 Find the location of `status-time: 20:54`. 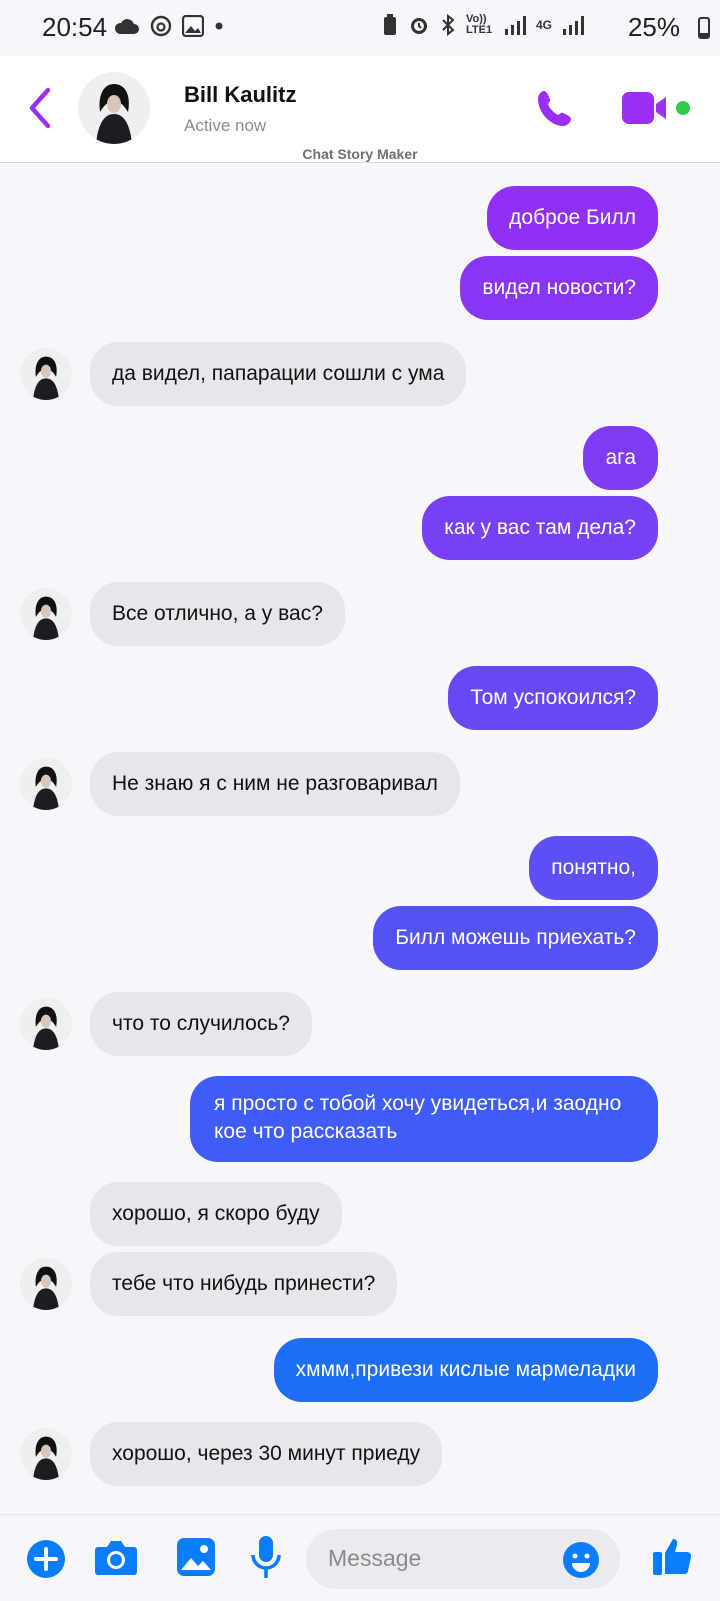

status-time: 20:54 is located at coordinates (75, 27).